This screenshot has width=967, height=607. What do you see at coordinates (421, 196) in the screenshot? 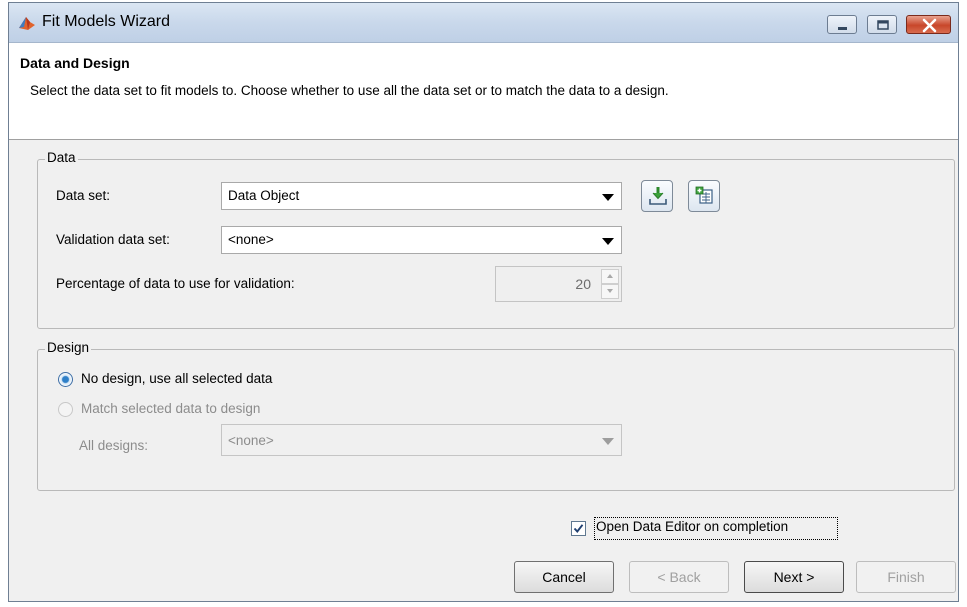
I see `data-set-dropdown: Data Object` at bounding box center [421, 196].